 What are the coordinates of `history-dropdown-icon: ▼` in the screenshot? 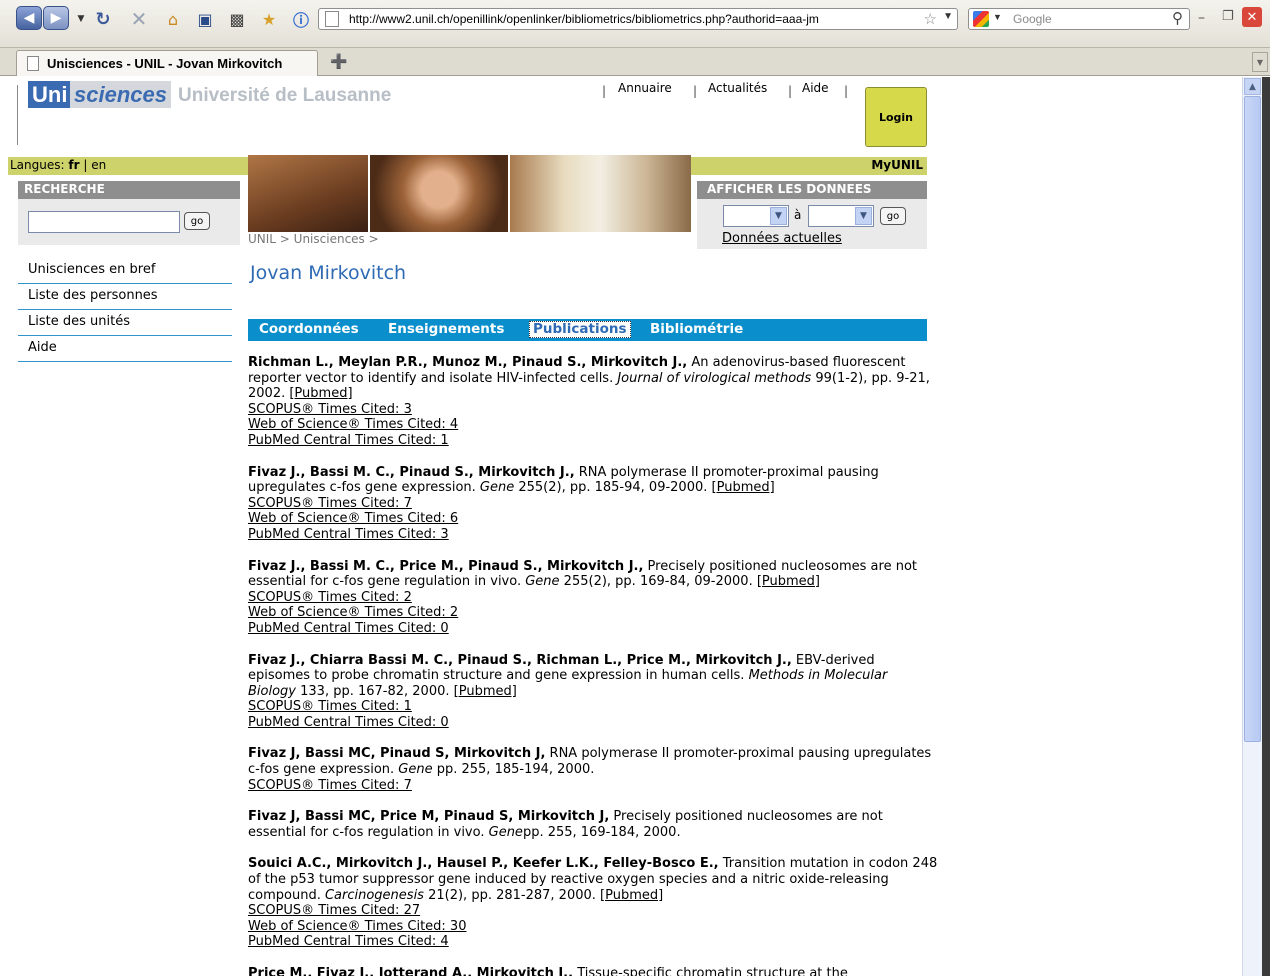 It's located at (81, 19).